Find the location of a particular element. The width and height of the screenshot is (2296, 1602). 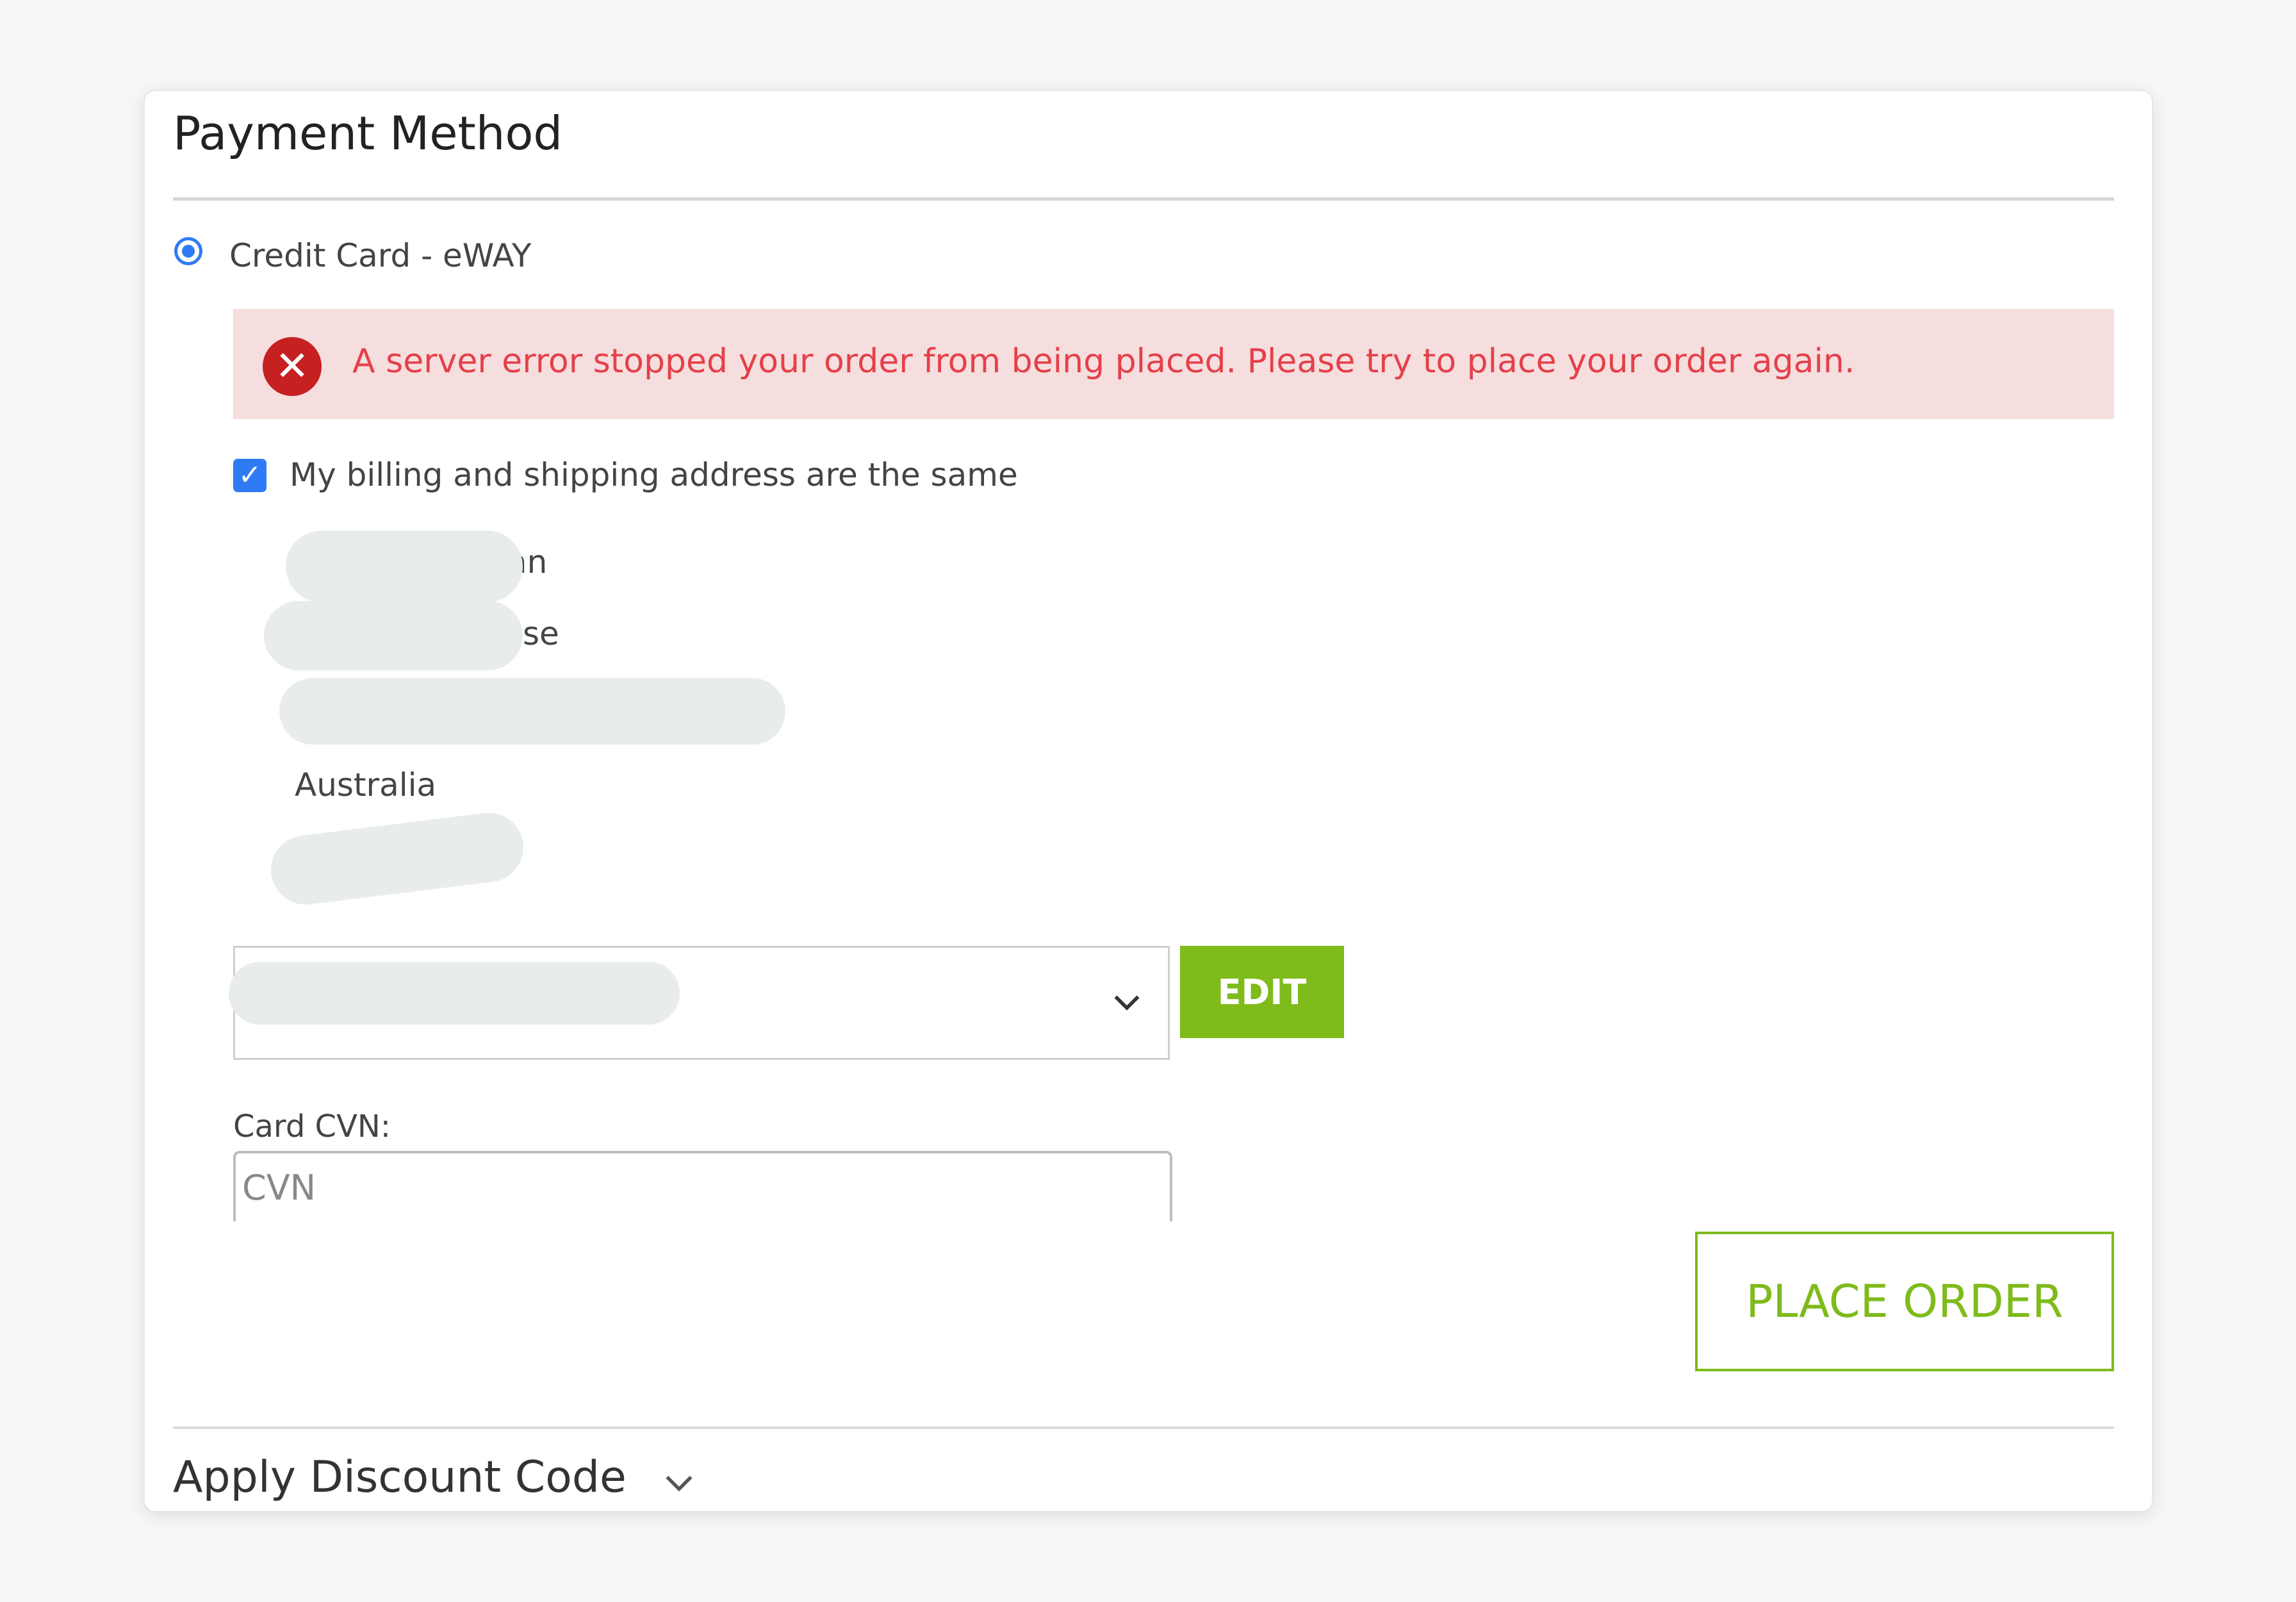

place-order-button: PLACE ORDER is located at coordinates (1904, 1302).